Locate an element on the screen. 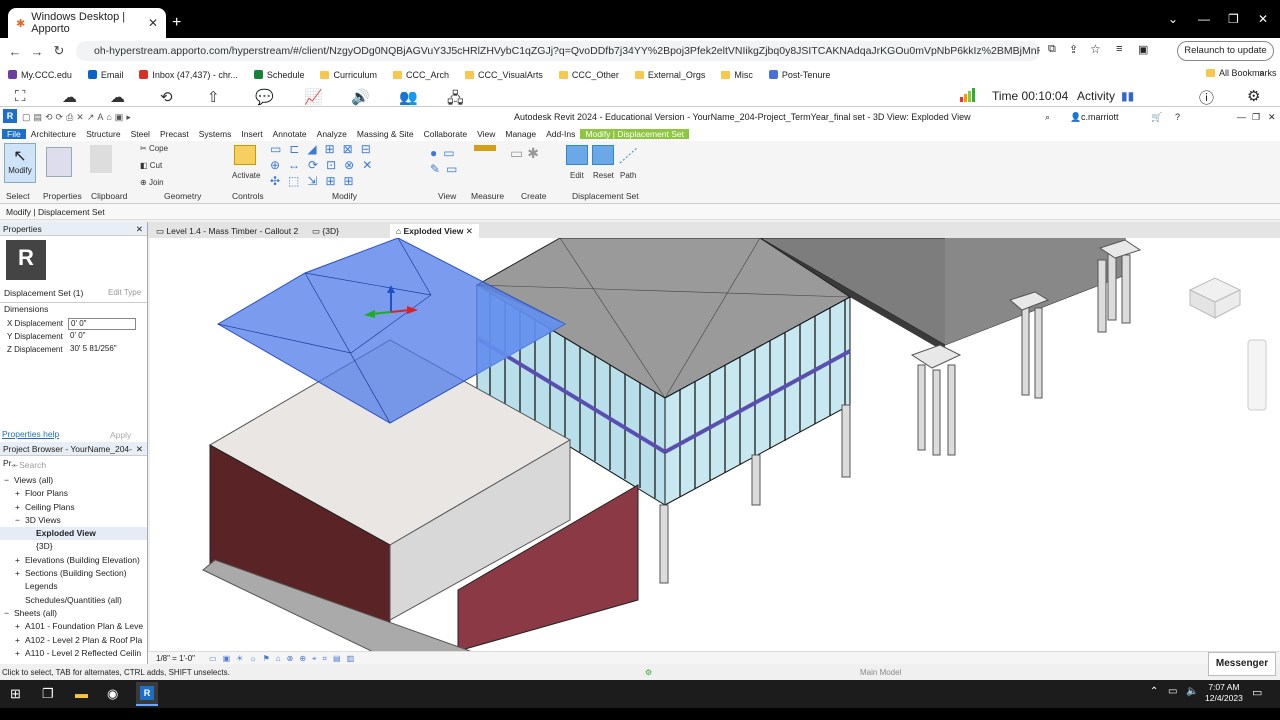 The width and height of the screenshot is (1280, 720). close-view-tab-icon: ✕ is located at coordinates (469, 231).